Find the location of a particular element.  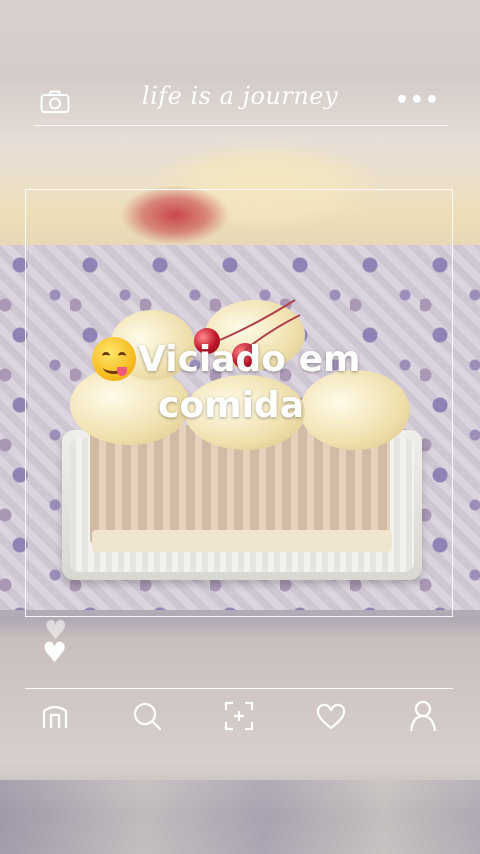

search-icon is located at coordinates (147, 716).